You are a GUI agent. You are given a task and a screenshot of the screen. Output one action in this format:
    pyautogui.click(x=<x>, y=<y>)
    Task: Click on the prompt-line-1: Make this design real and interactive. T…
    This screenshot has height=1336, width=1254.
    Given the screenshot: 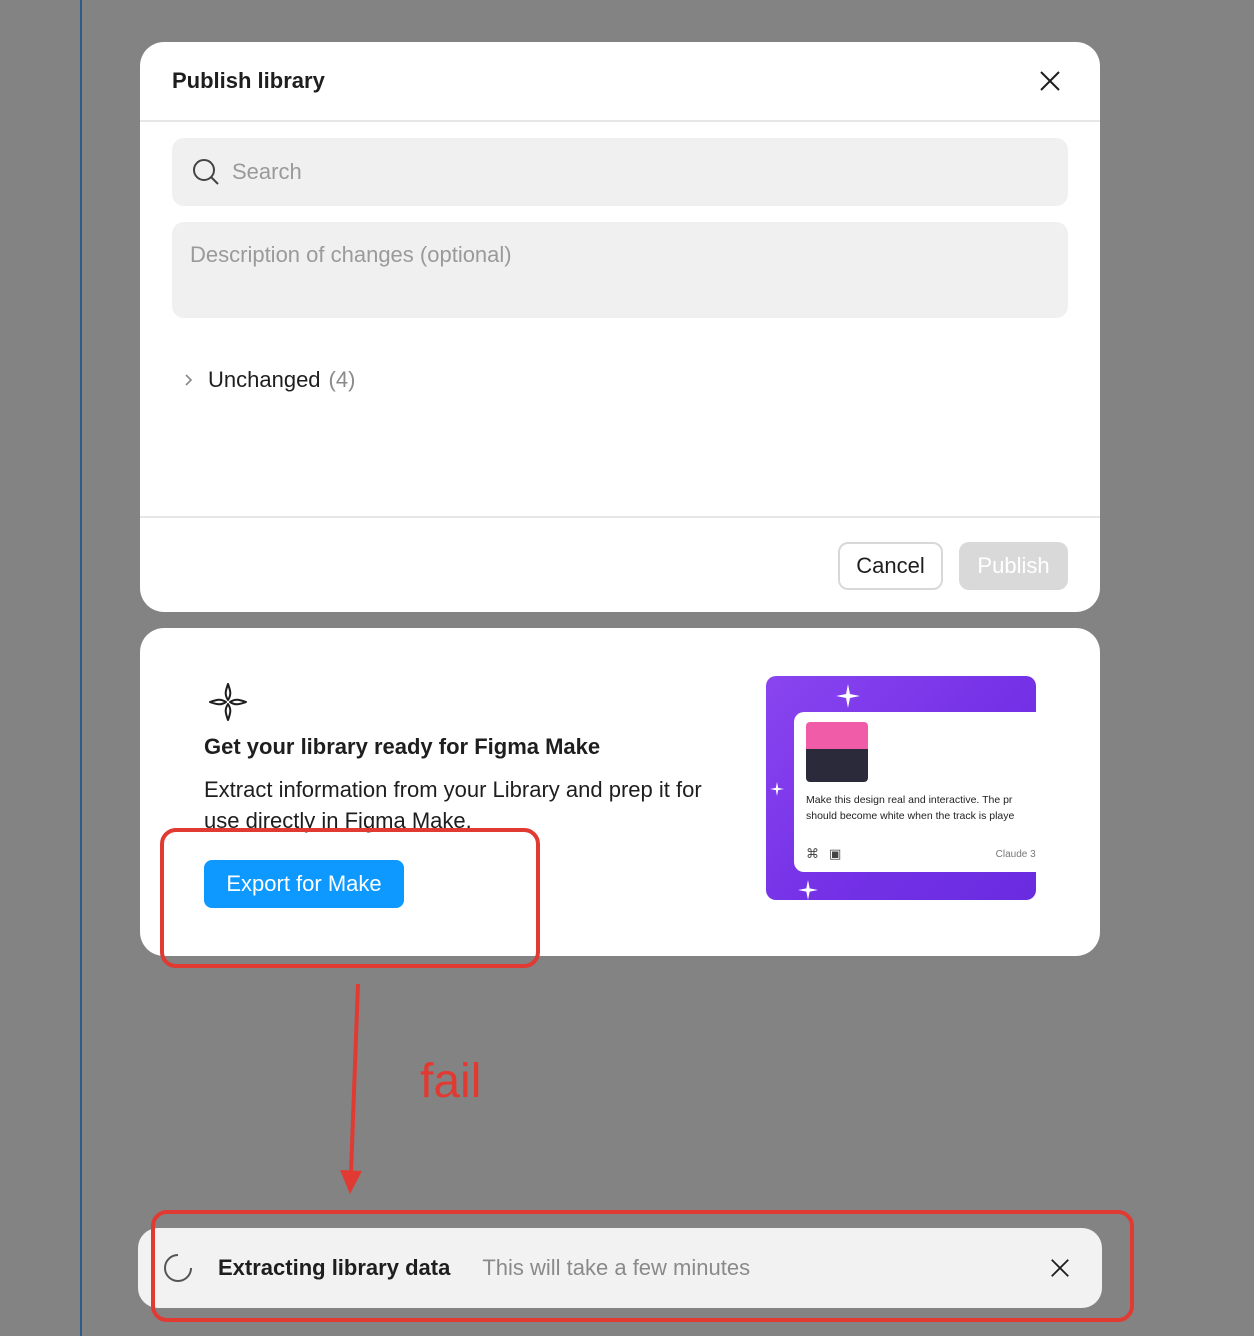 What is the action you would take?
    pyautogui.click(x=909, y=800)
    